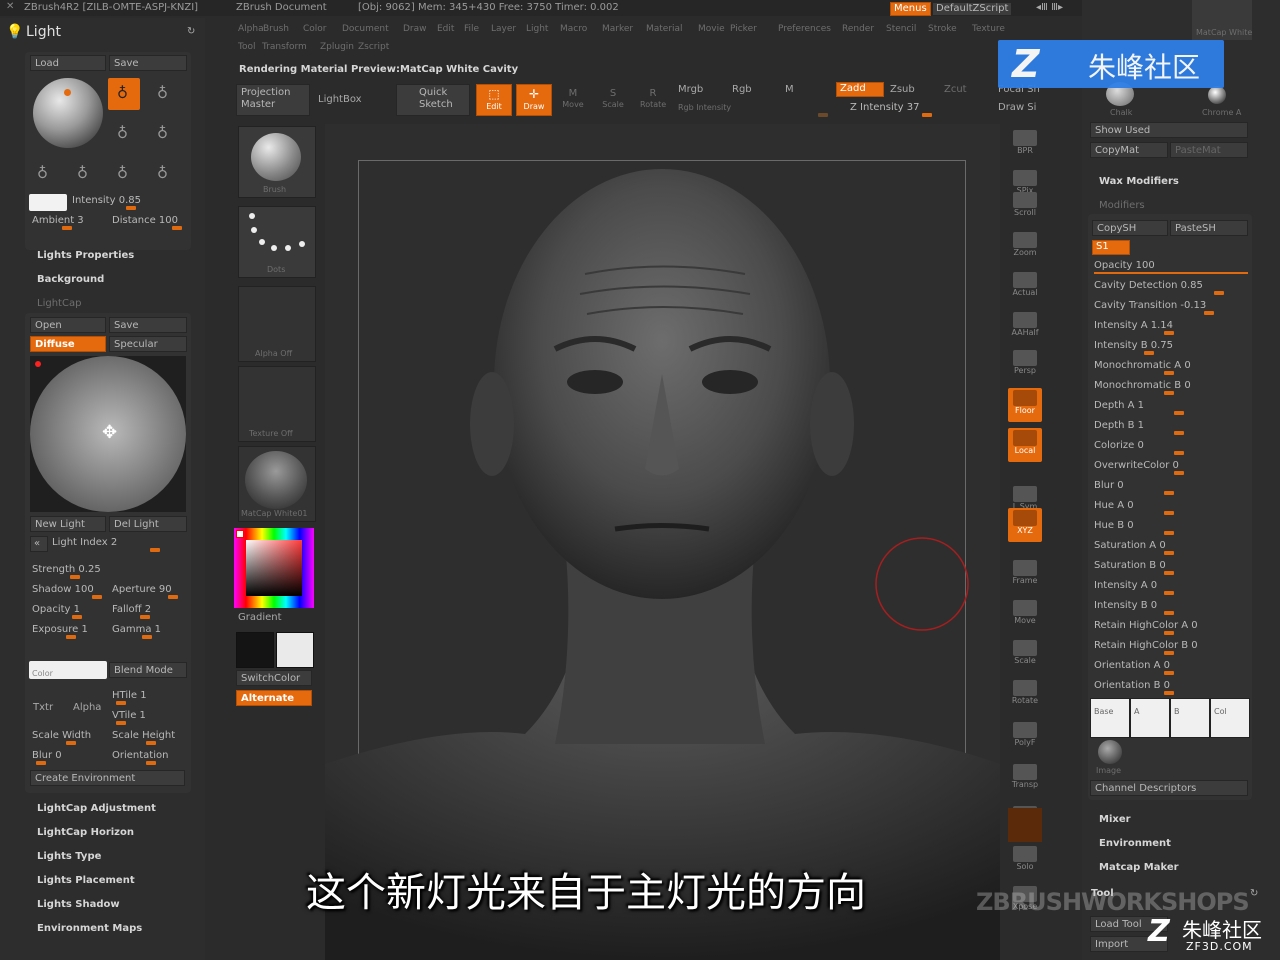  What do you see at coordinates (1169, 567) in the screenshot?
I see `param-slider-16: Saturation B 0` at bounding box center [1169, 567].